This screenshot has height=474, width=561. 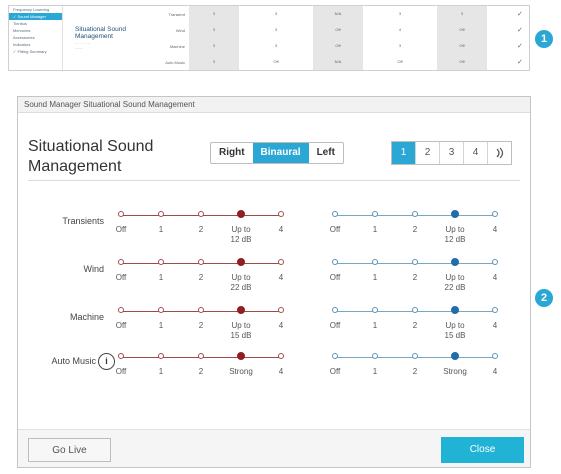 I want to click on slider-tick-label: Up to 12 dB, so click(x=241, y=234).